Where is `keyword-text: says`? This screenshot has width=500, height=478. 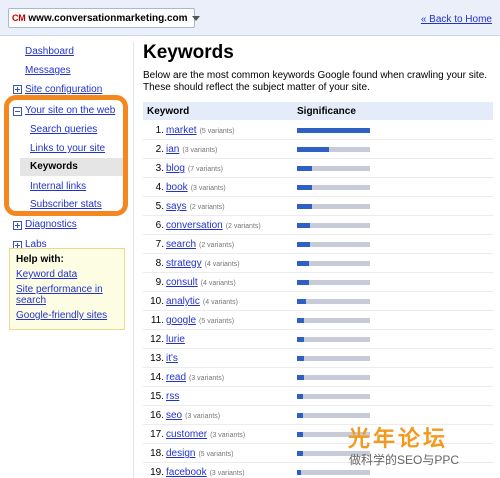
keyword-text: says is located at coordinates (176, 206).